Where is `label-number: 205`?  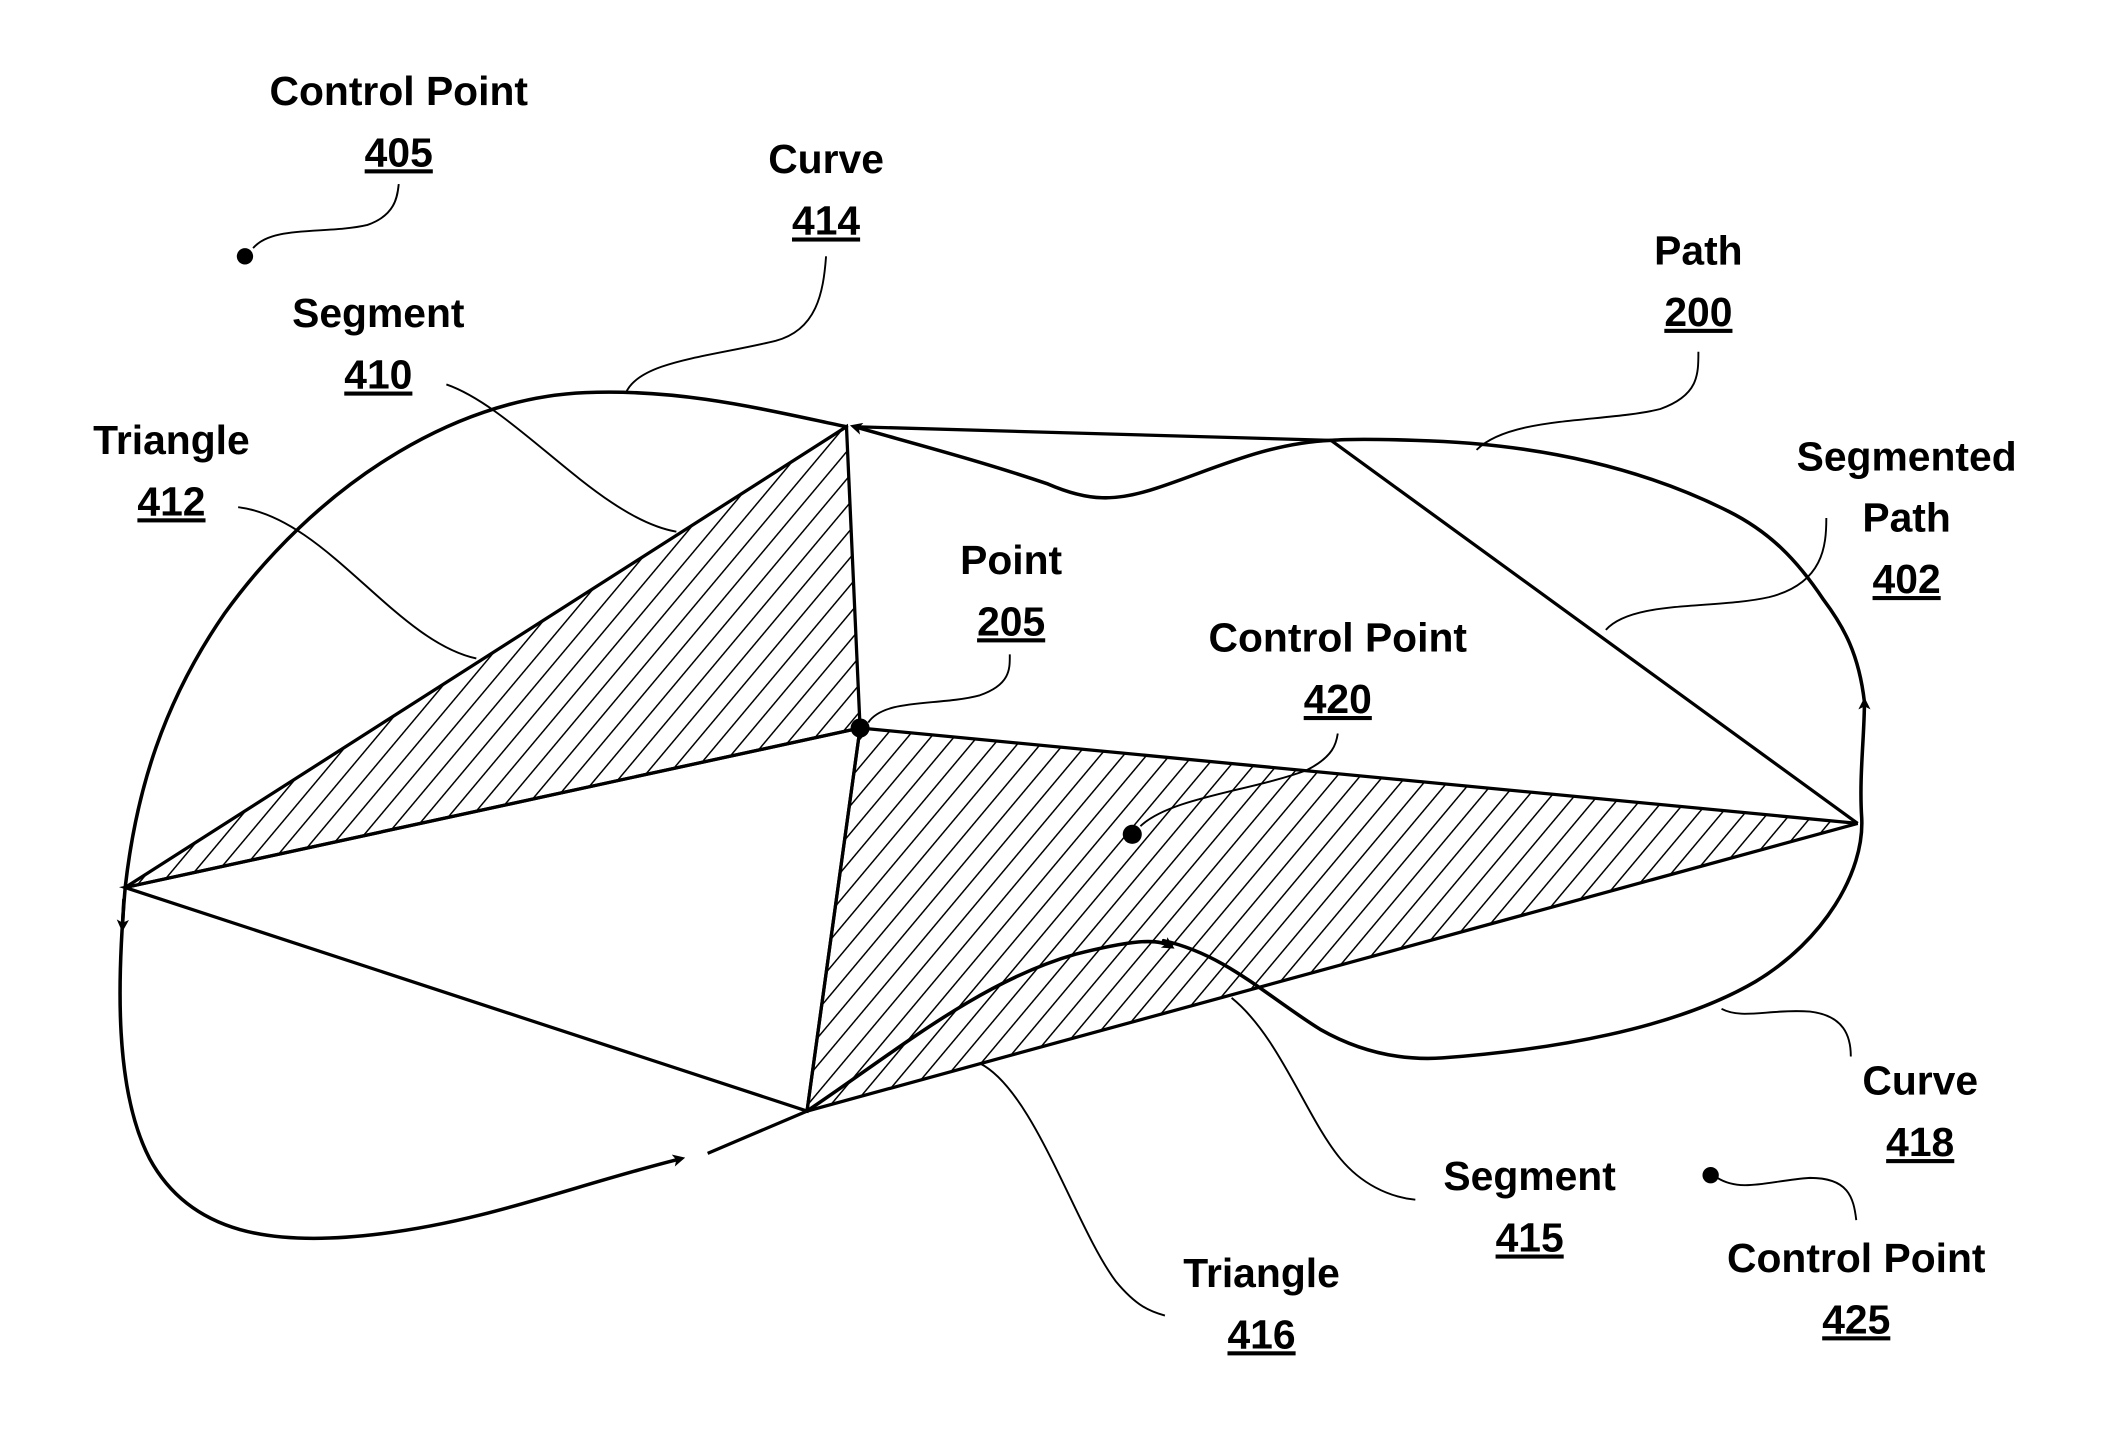
label-number: 205 is located at coordinates (1011, 621).